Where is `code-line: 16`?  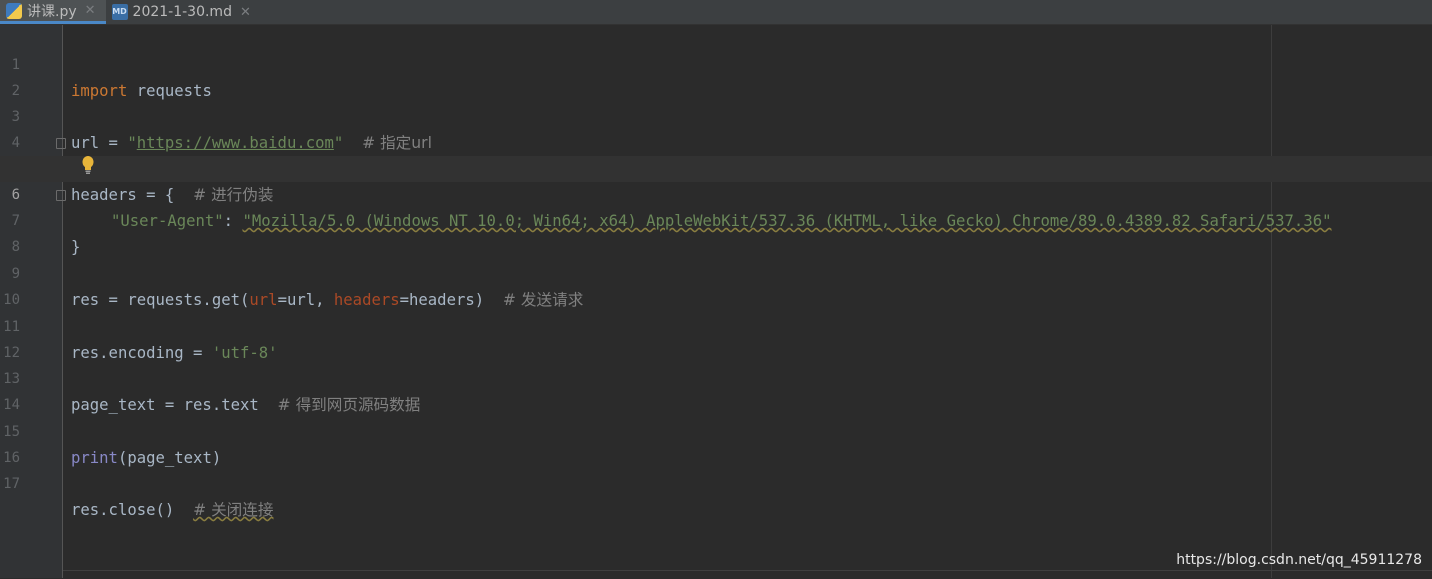 code-line: 16 is located at coordinates (716, 442).